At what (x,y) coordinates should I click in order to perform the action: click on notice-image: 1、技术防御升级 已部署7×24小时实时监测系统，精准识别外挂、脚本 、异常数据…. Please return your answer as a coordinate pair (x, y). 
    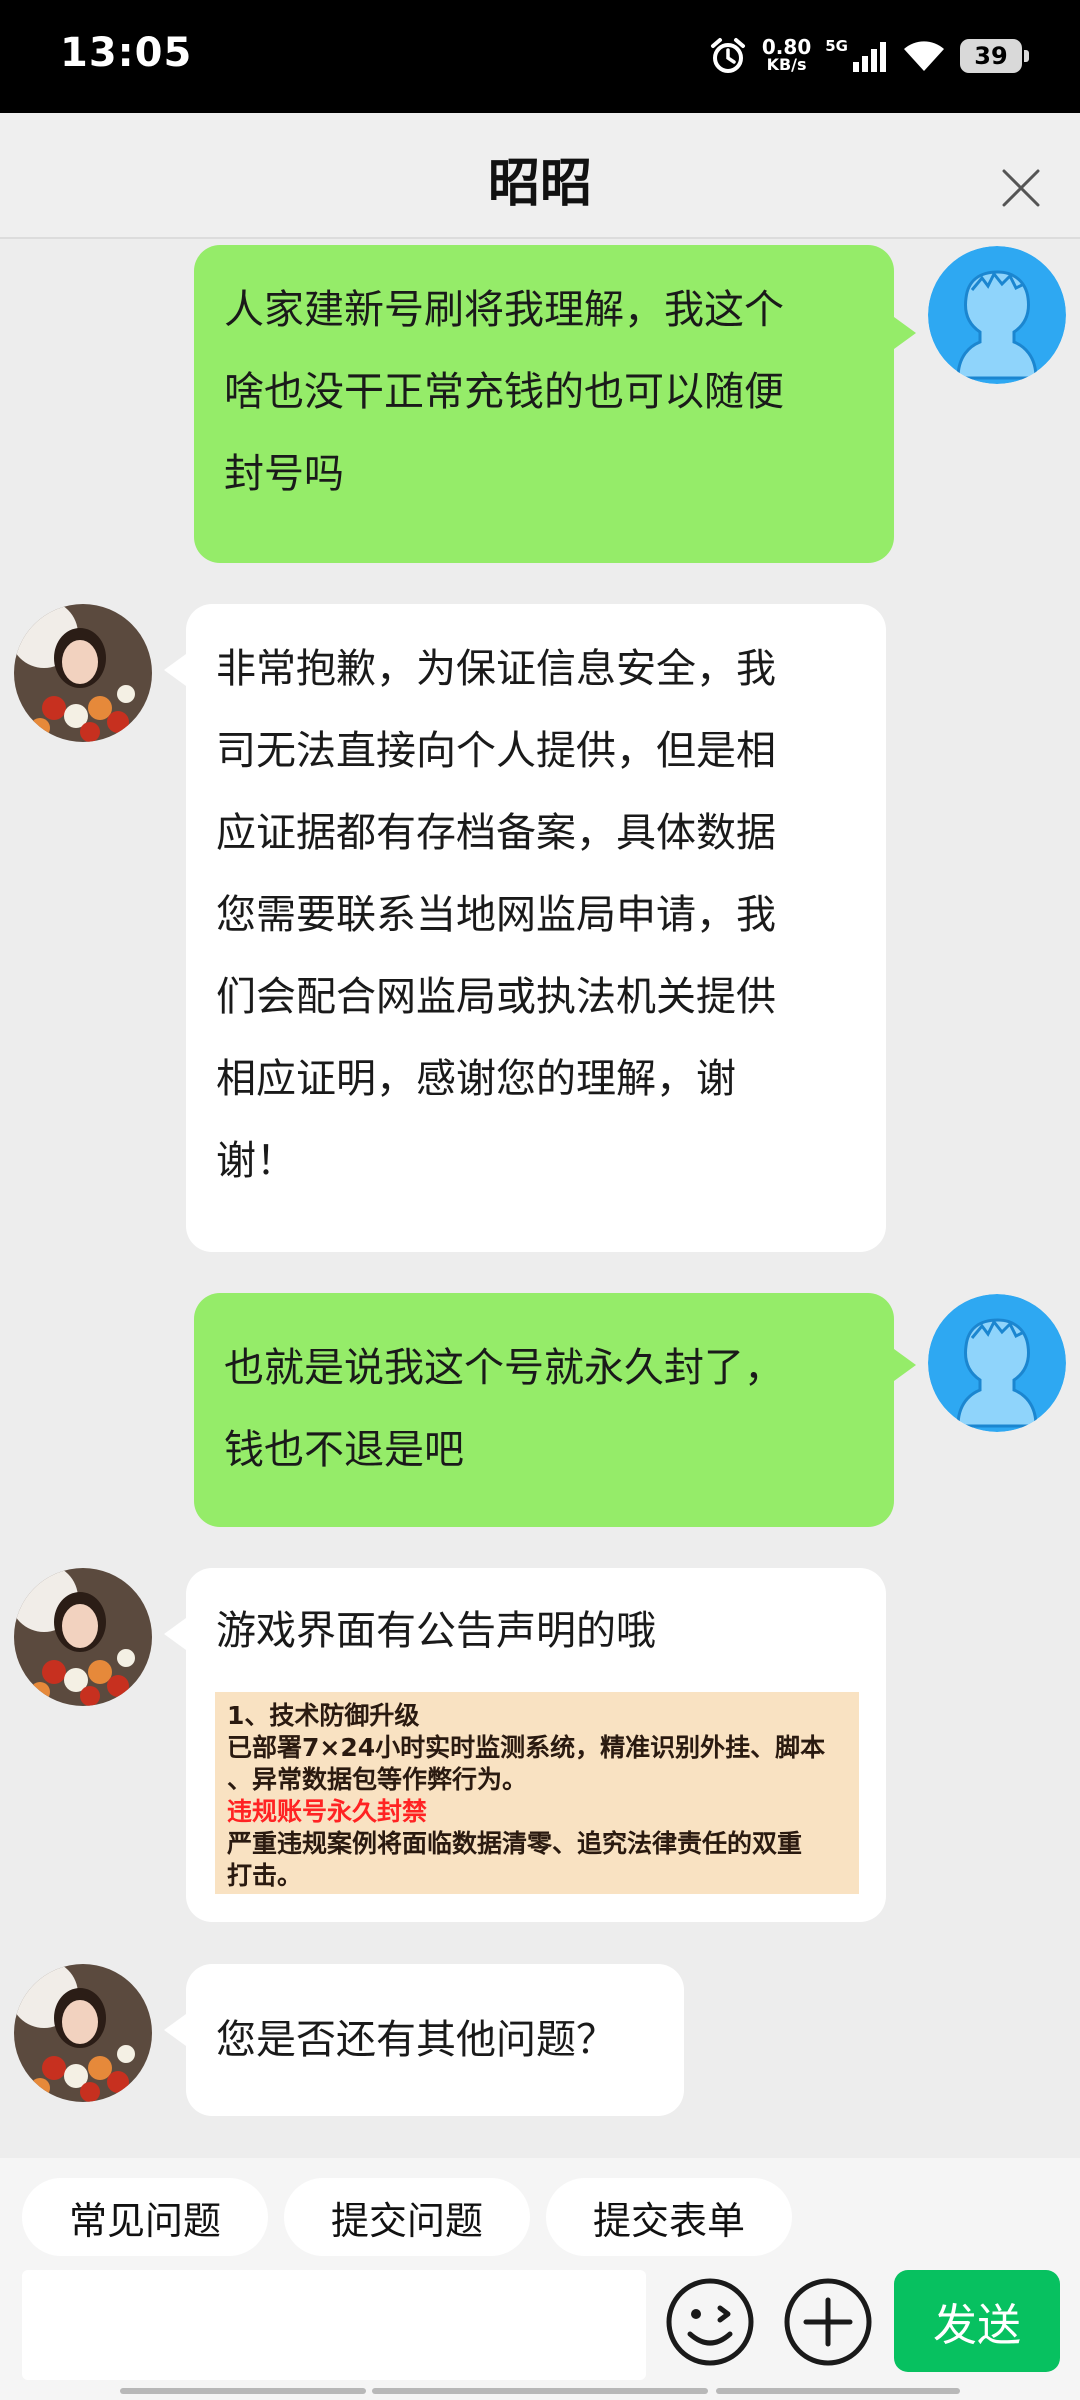
    Looking at the image, I should click on (537, 1793).